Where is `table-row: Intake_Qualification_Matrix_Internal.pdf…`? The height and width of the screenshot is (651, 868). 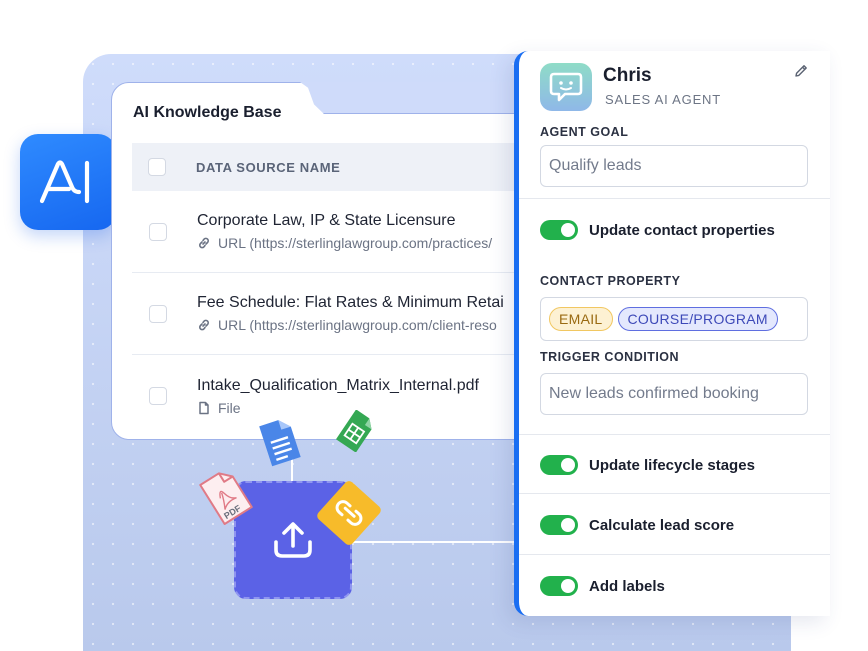
table-row: Intake_Qualification_Matrix_Internal.pdf… is located at coordinates (331, 396).